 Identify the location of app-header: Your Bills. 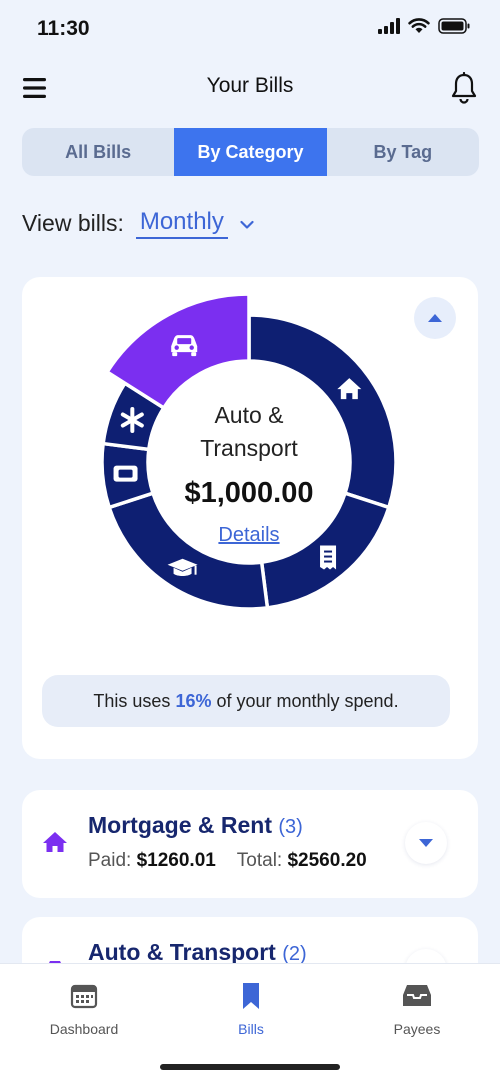
(250, 90).